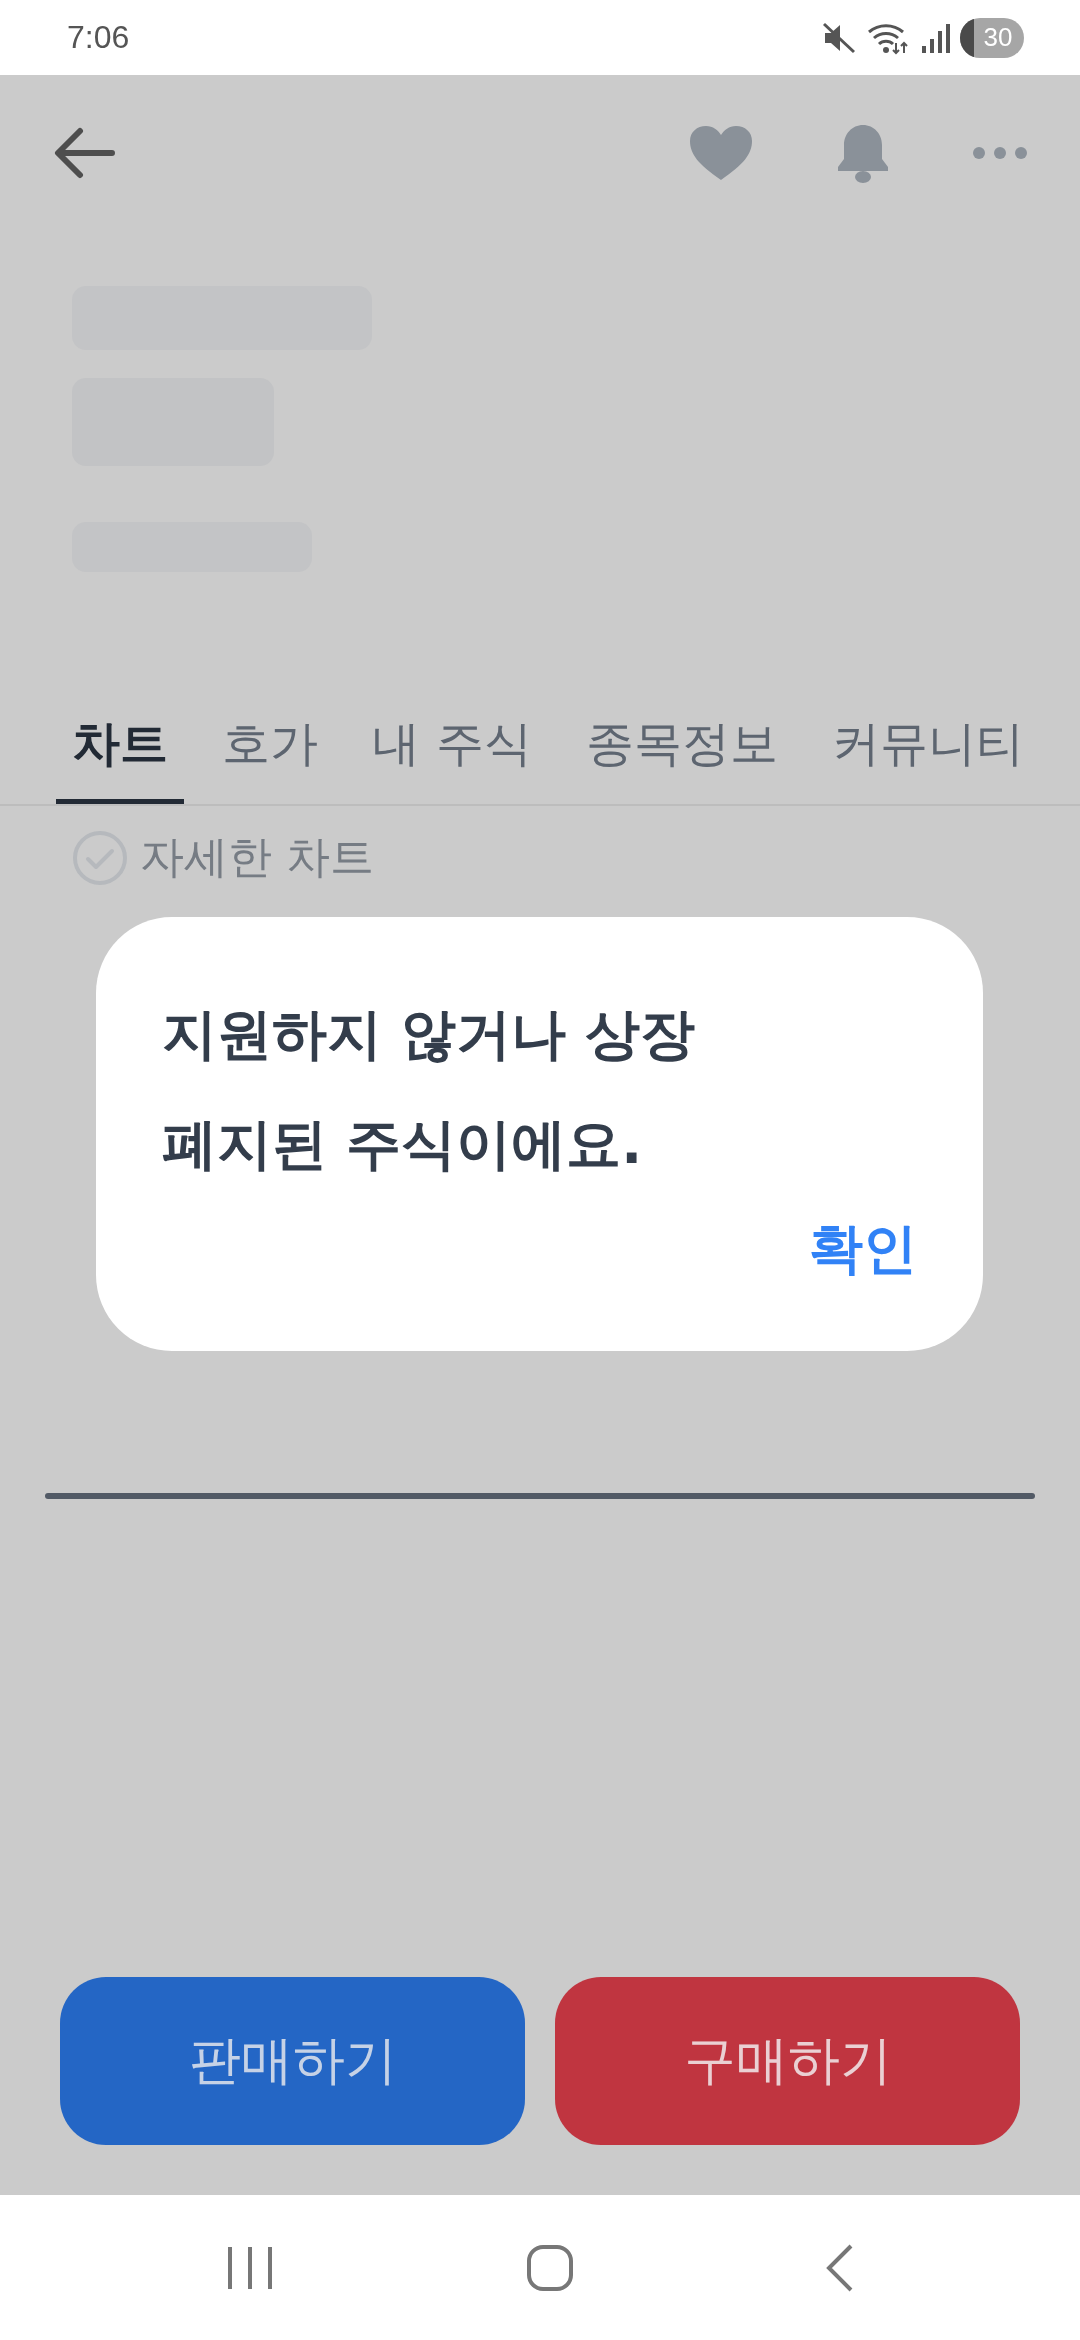  I want to click on back-arrow-icon, so click(85, 152).